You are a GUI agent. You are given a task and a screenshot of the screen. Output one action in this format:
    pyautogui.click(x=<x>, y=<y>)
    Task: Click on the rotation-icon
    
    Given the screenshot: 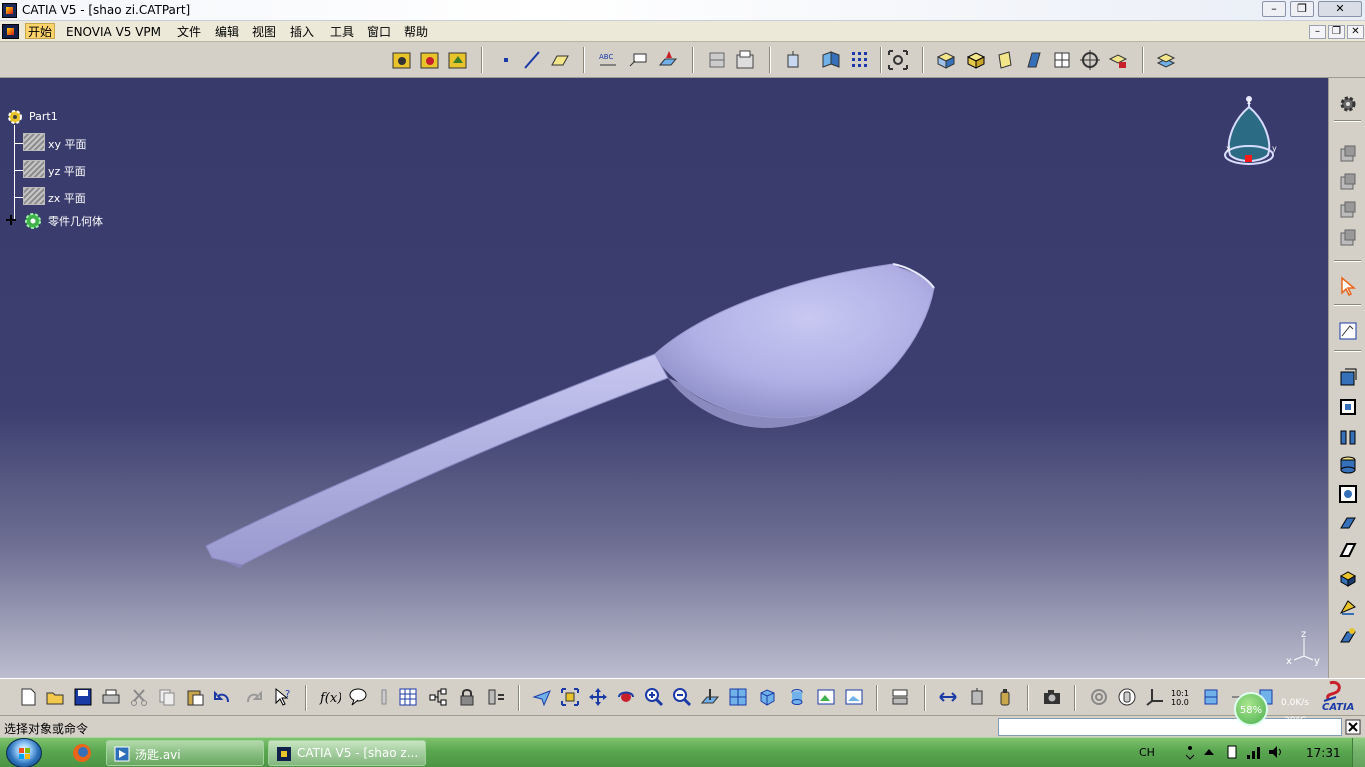 What is the action you would take?
    pyautogui.click(x=1099, y=697)
    